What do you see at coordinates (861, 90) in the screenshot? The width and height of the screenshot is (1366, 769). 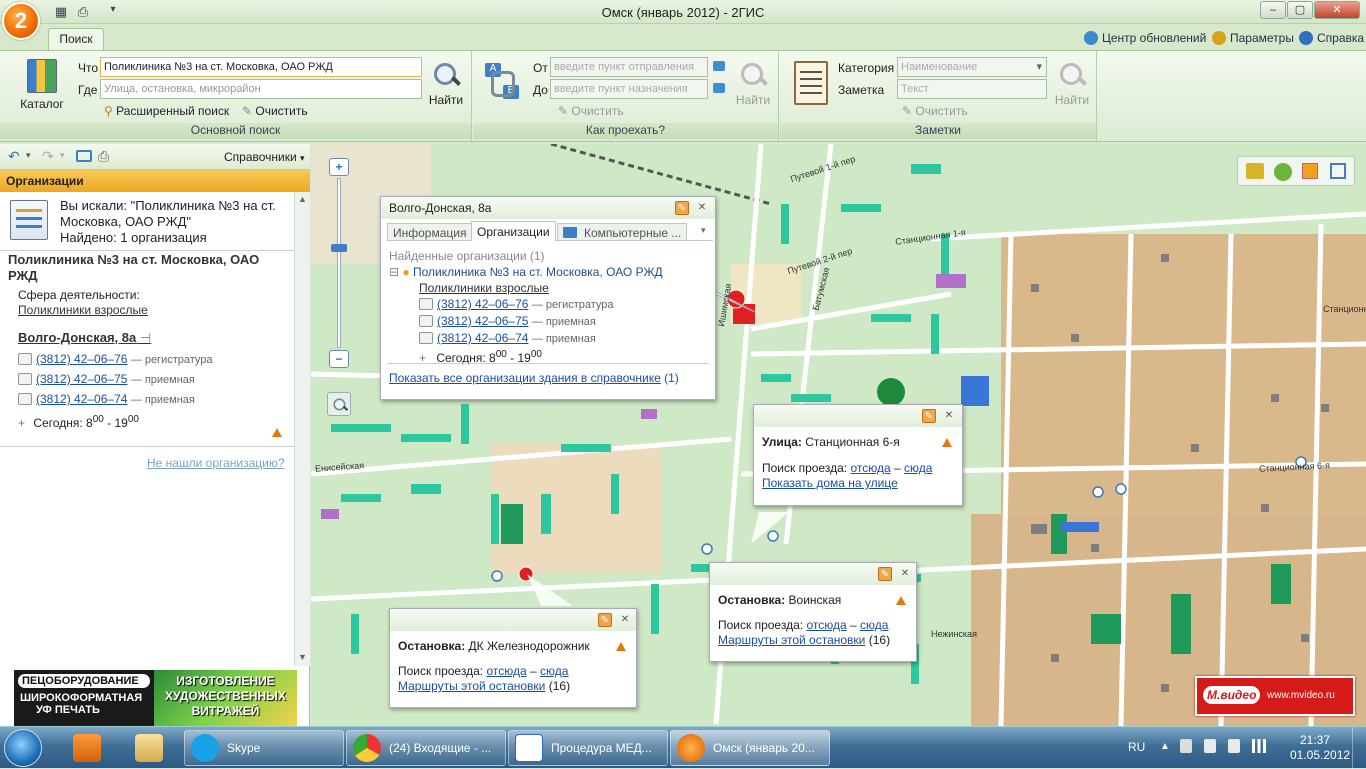 I see `note-label: Заметка` at bounding box center [861, 90].